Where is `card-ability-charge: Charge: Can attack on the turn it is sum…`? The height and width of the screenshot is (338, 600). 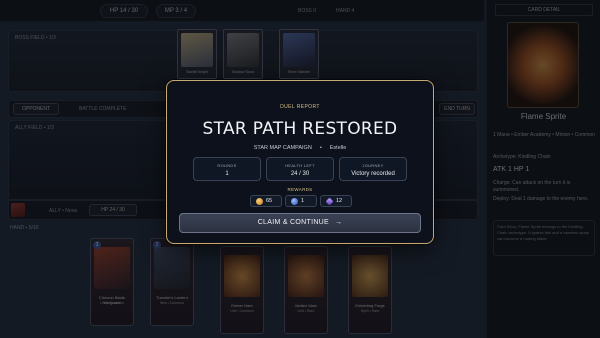 card-ability-charge: Charge: Can attack on the turn it is sum… is located at coordinates (532, 186).